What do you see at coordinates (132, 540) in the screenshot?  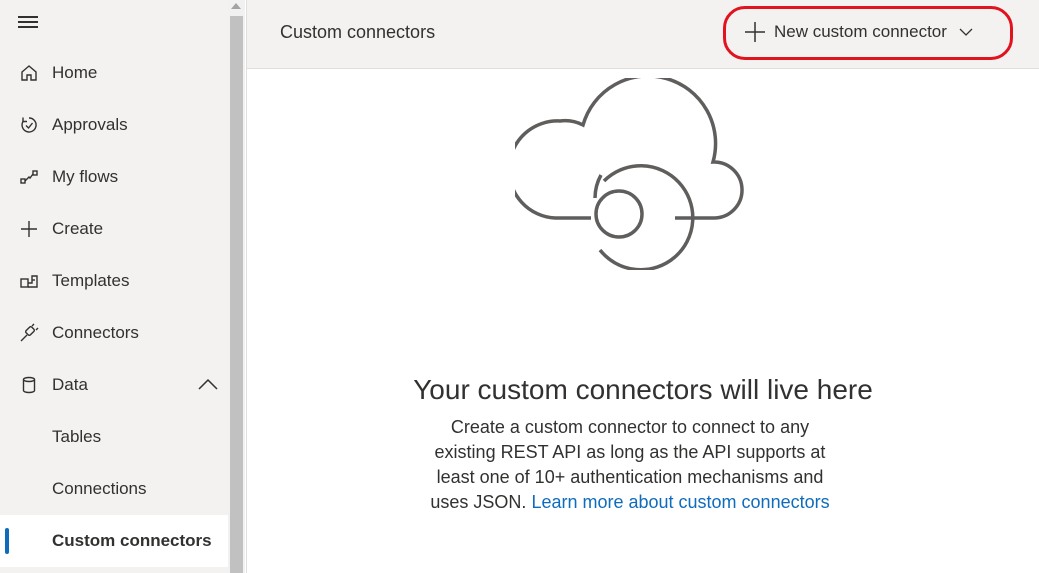 I see `sidebar-item-label: Custom connectors` at bounding box center [132, 540].